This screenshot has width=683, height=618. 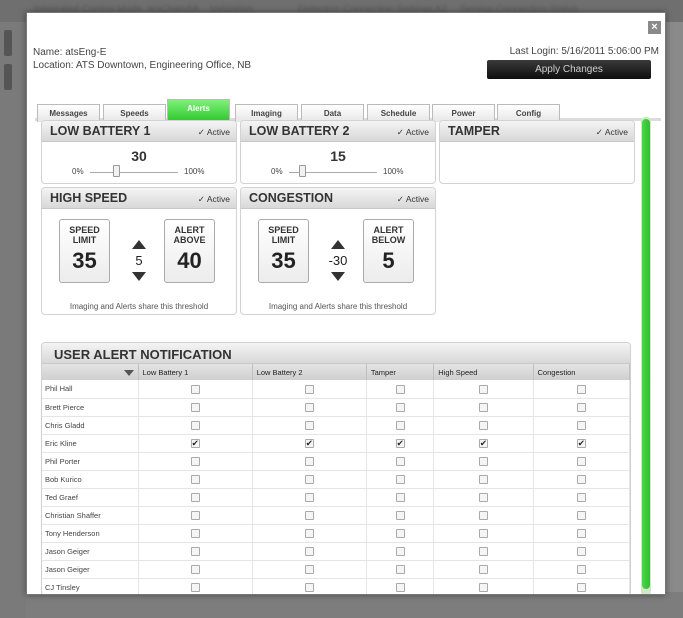 What do you see at coordinates (400, 372) in the screenshot?
I see `column-header: Tamper` at bounding box center [400, 372].